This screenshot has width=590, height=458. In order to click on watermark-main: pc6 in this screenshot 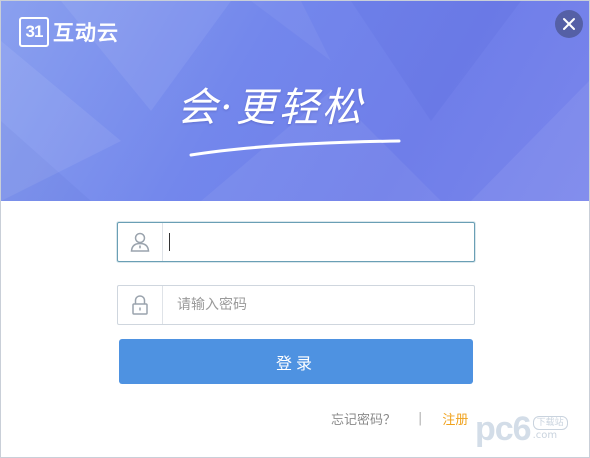, I will do `click(503, 429)`.